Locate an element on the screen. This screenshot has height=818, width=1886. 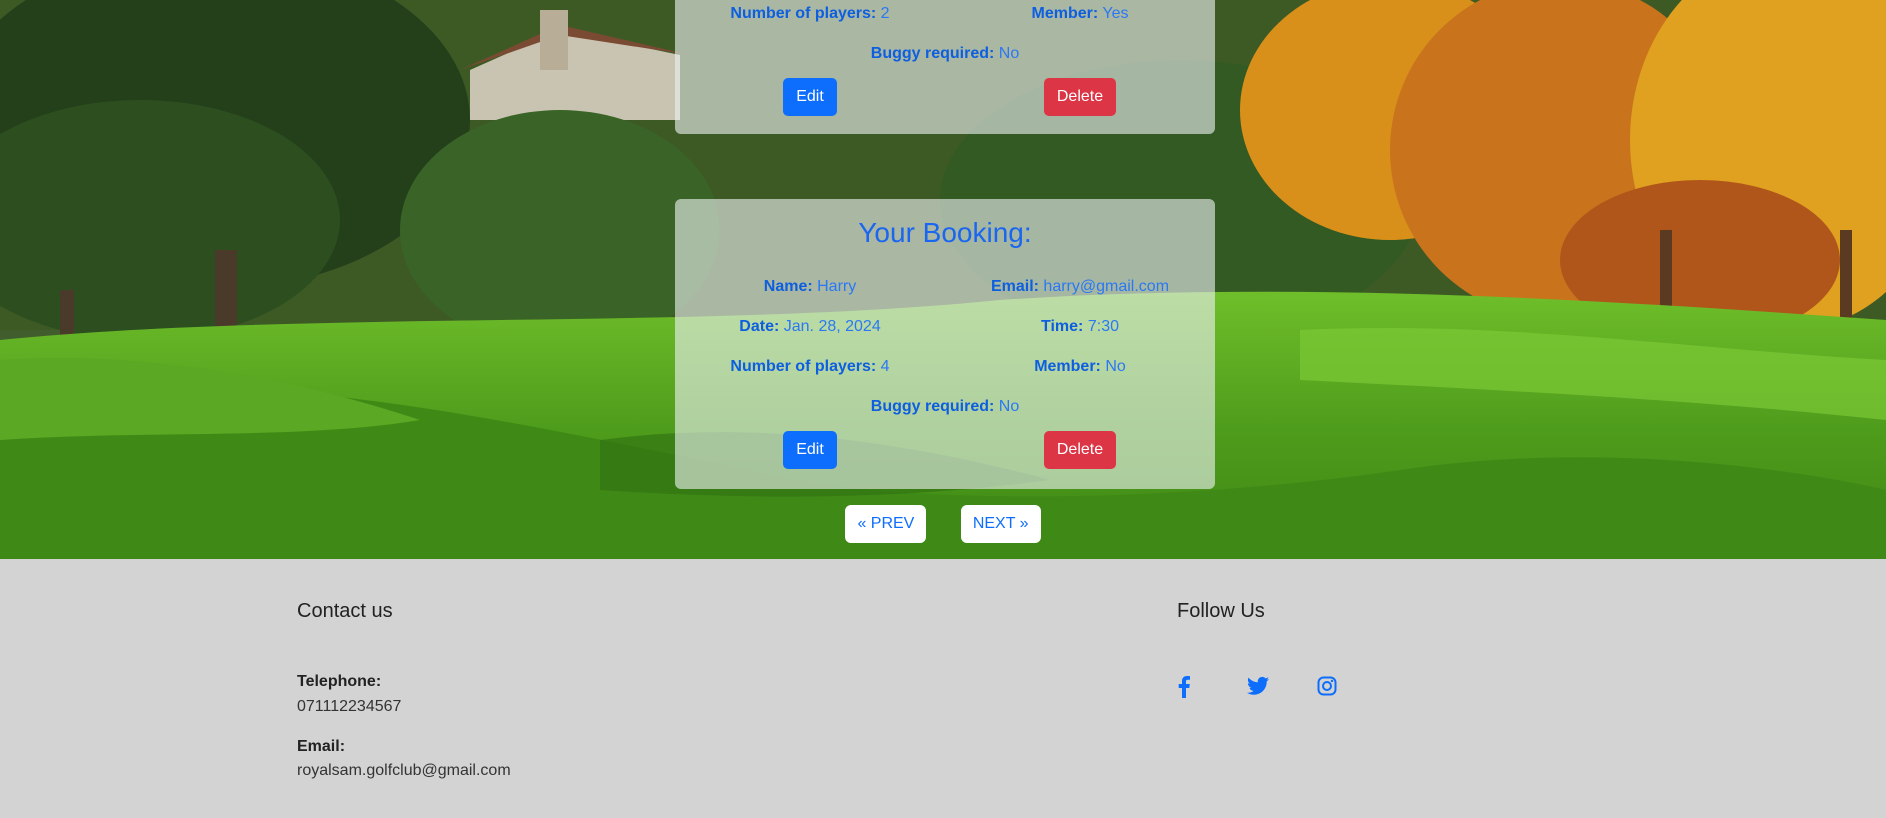
time-field: Time: 7:30 is located at coordinates (1080, 327).